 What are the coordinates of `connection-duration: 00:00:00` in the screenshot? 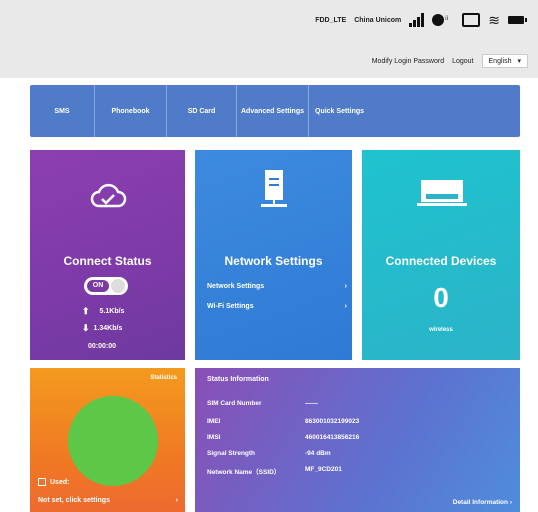 It's located at (102, 346).